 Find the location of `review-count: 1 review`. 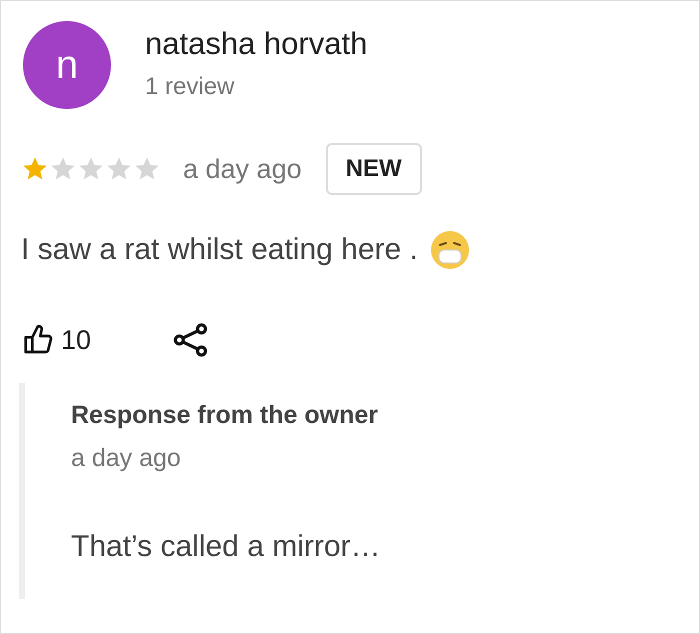

review-count: 1 review is located at coordinates (190, 87).